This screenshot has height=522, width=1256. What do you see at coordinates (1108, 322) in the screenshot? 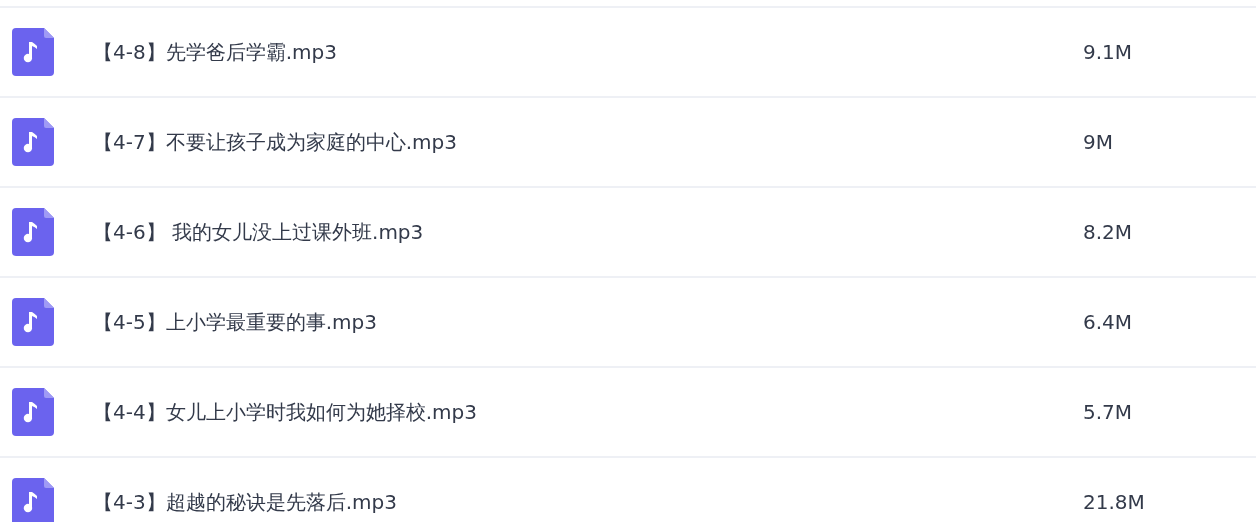
I see `file-size: 6.4M` at bounding box center [1108, 322].